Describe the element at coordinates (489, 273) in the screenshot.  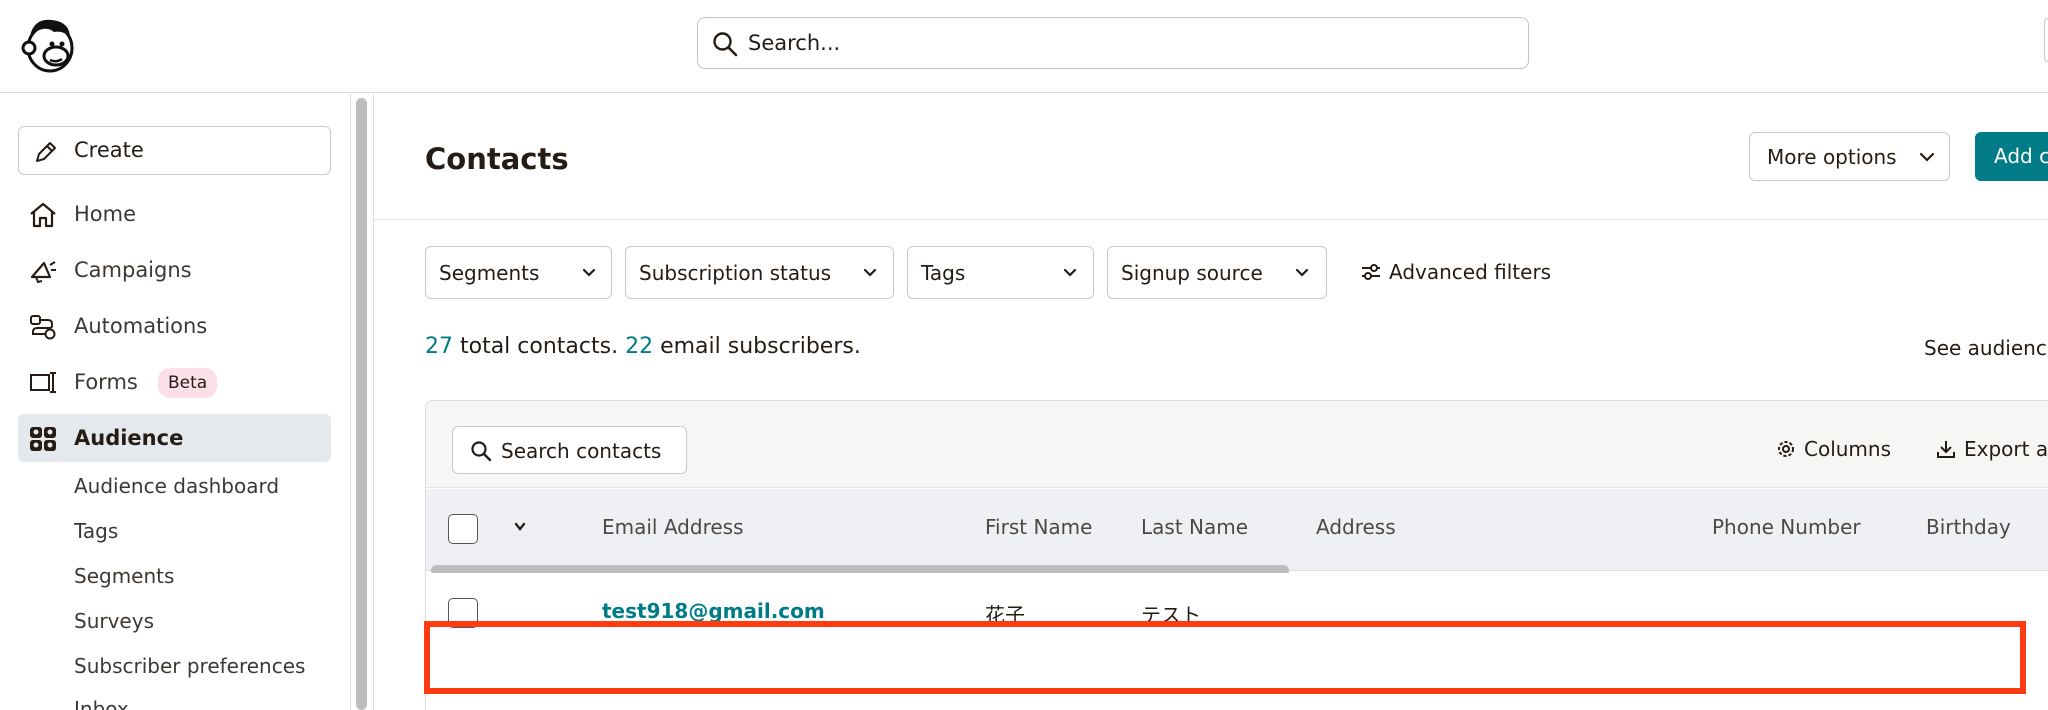
I see `segments-filter-label: Segments` at that location.